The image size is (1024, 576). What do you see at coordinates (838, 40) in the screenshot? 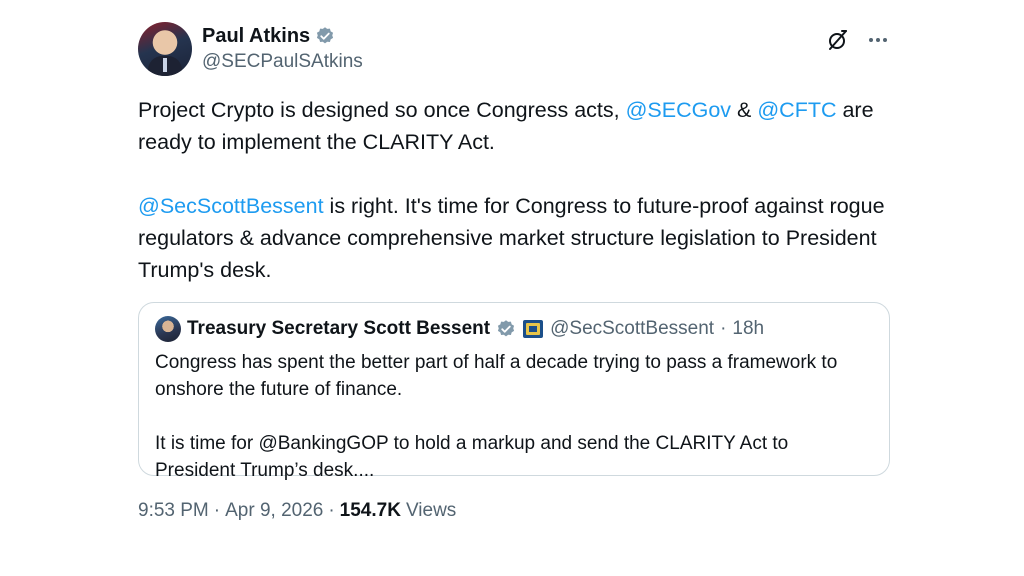
I see `grok-icon` at bounding box center [838, 40].